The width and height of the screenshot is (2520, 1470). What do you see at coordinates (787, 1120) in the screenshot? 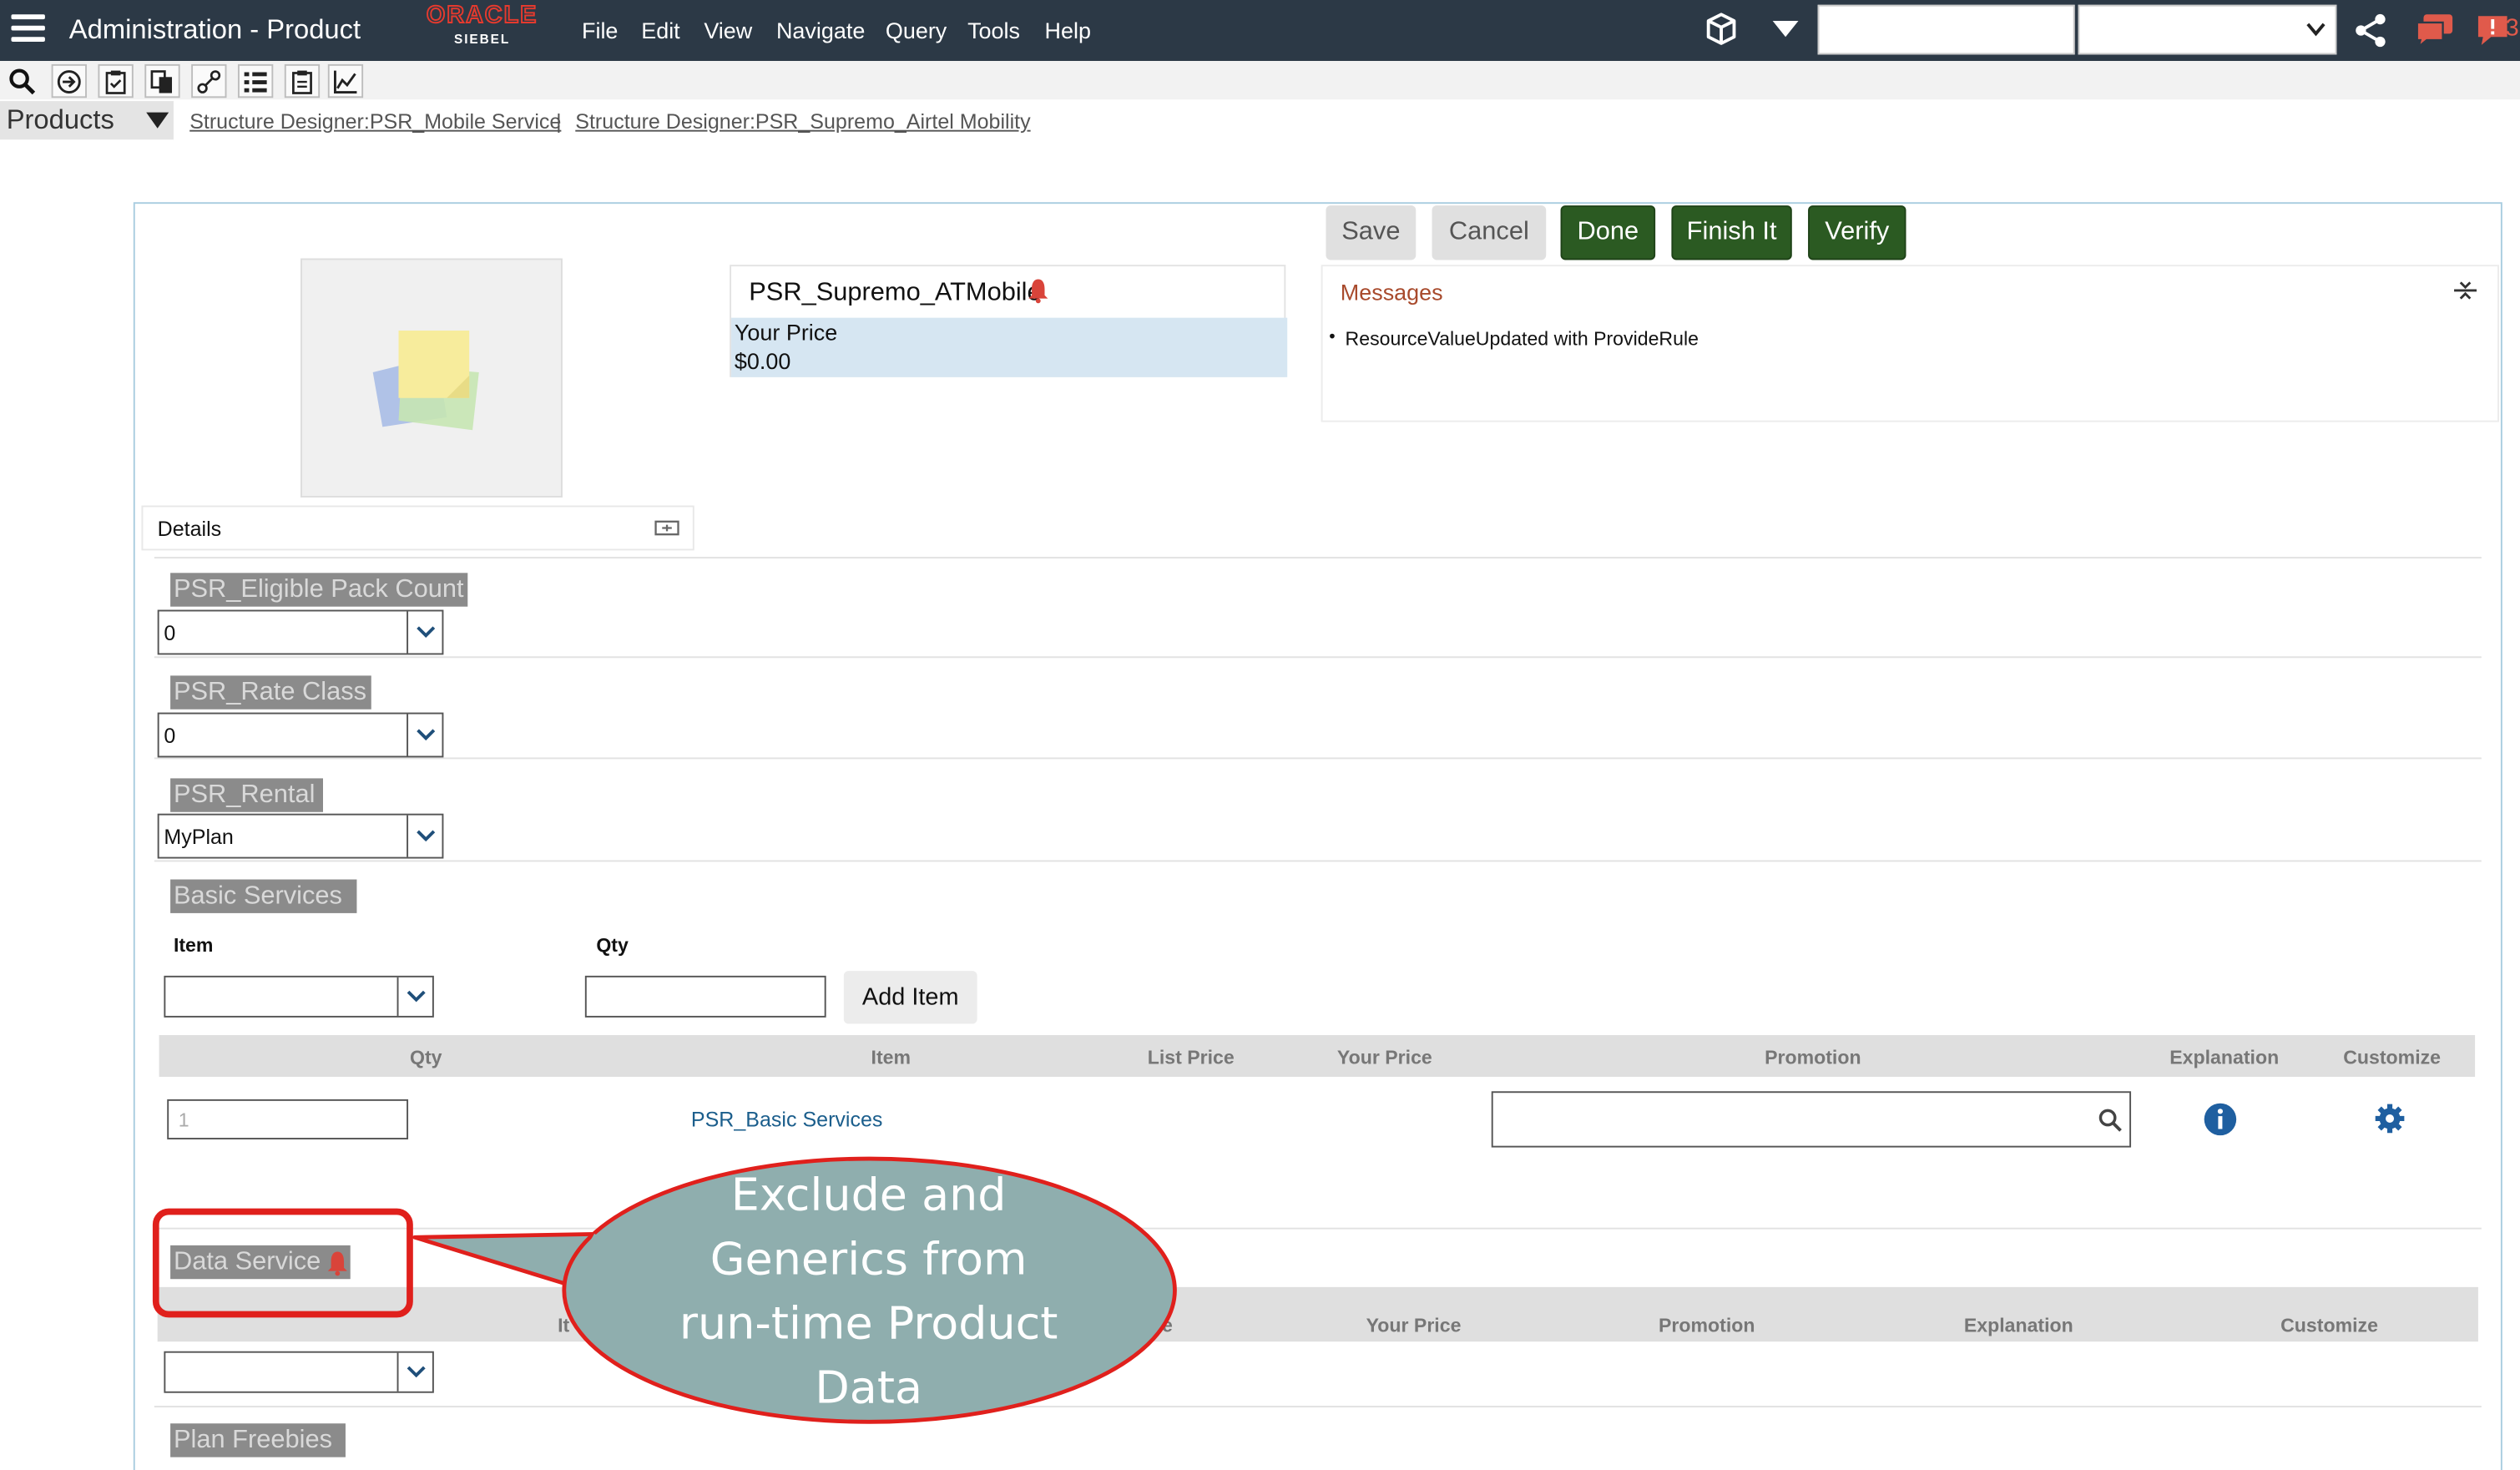
I see `row-item-link: PSR_Basic Services` at bounding box center [787, 1120].